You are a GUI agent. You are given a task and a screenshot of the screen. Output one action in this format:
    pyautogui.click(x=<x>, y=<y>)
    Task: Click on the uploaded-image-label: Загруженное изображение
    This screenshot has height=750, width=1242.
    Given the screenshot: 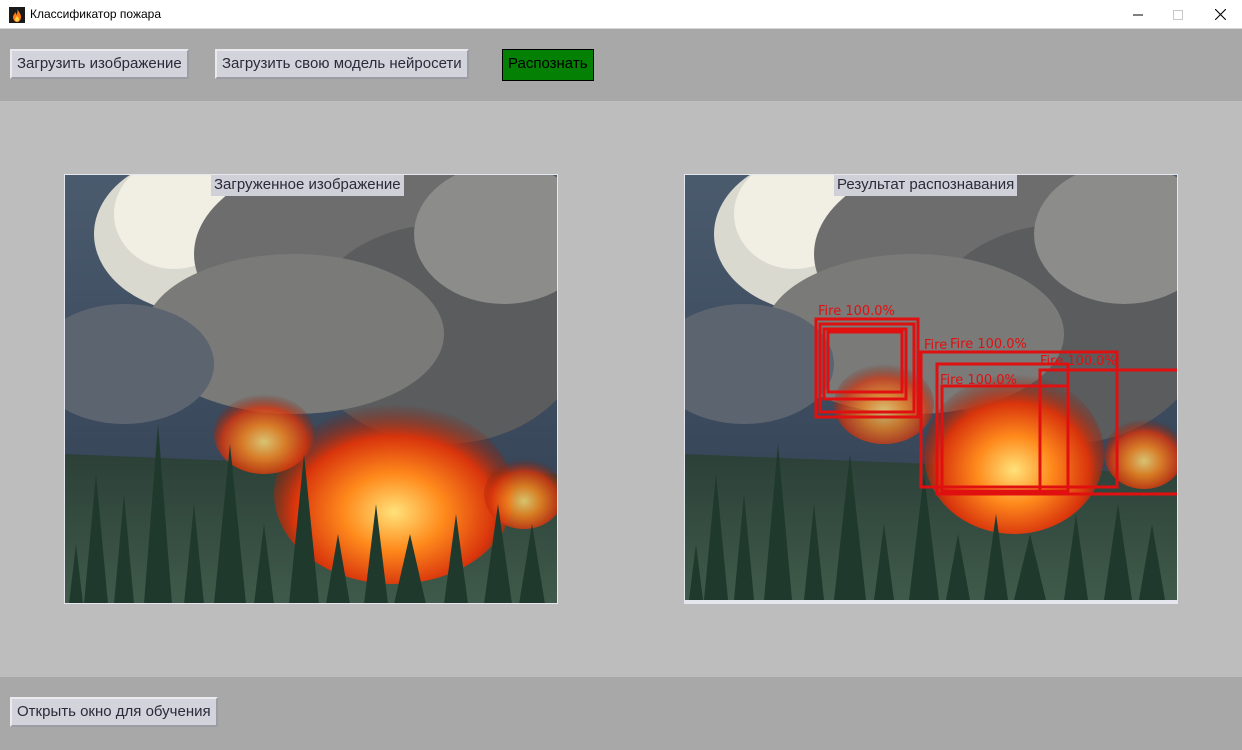 What is the action you would take?
    pyautogui.click(x=307, y=185)
    